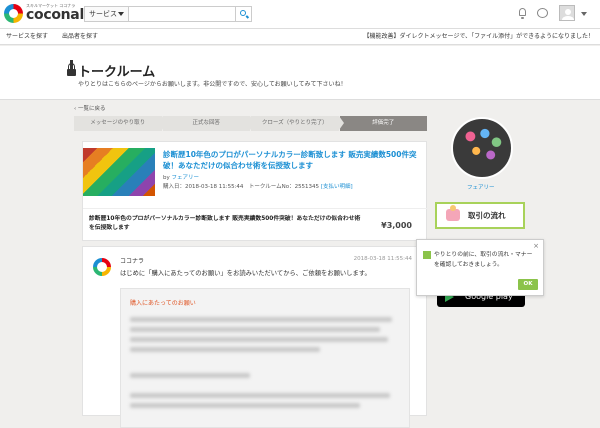 Image resolution: width=600 pixels, height=428 pixels. I want to click on notification-bell-icon, so click(522, 13).